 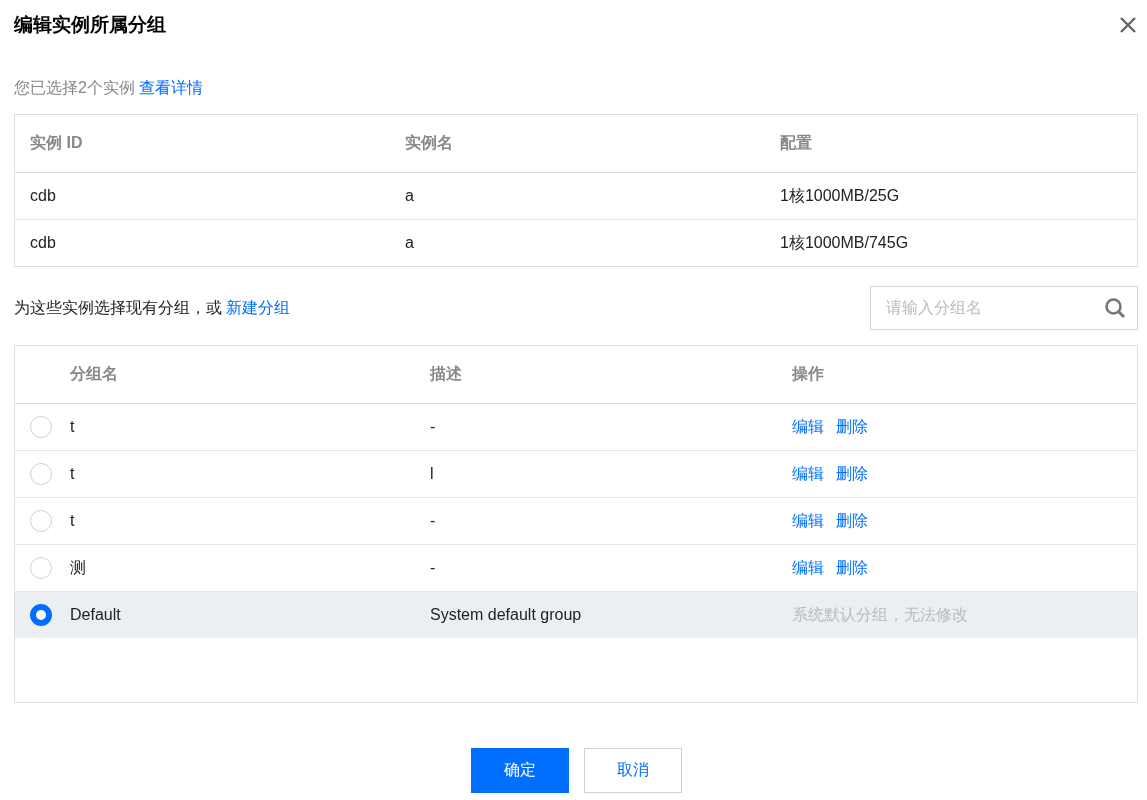 I want to click on column-header: 分组名, so click(x=94, y=374).